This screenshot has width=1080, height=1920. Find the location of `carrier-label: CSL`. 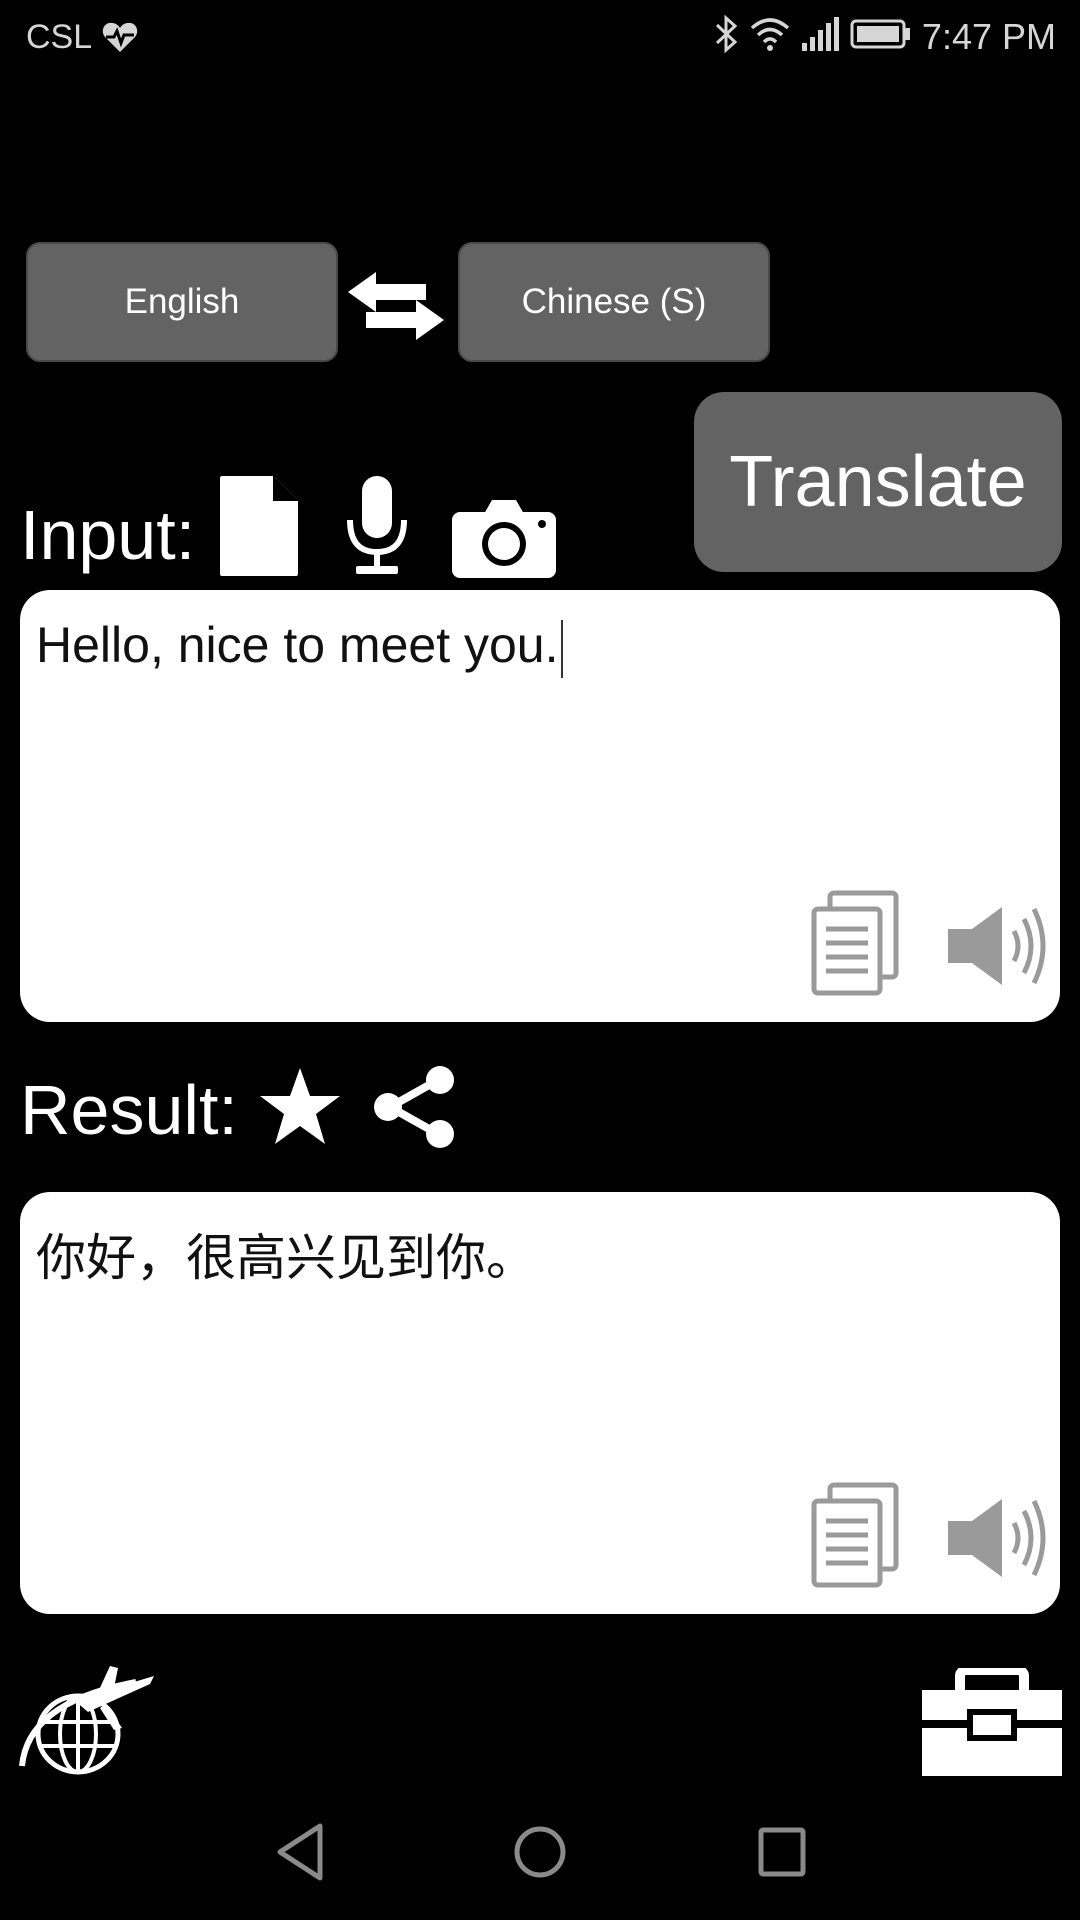

carrier-label: CSL is located at coordinates (59, 37).